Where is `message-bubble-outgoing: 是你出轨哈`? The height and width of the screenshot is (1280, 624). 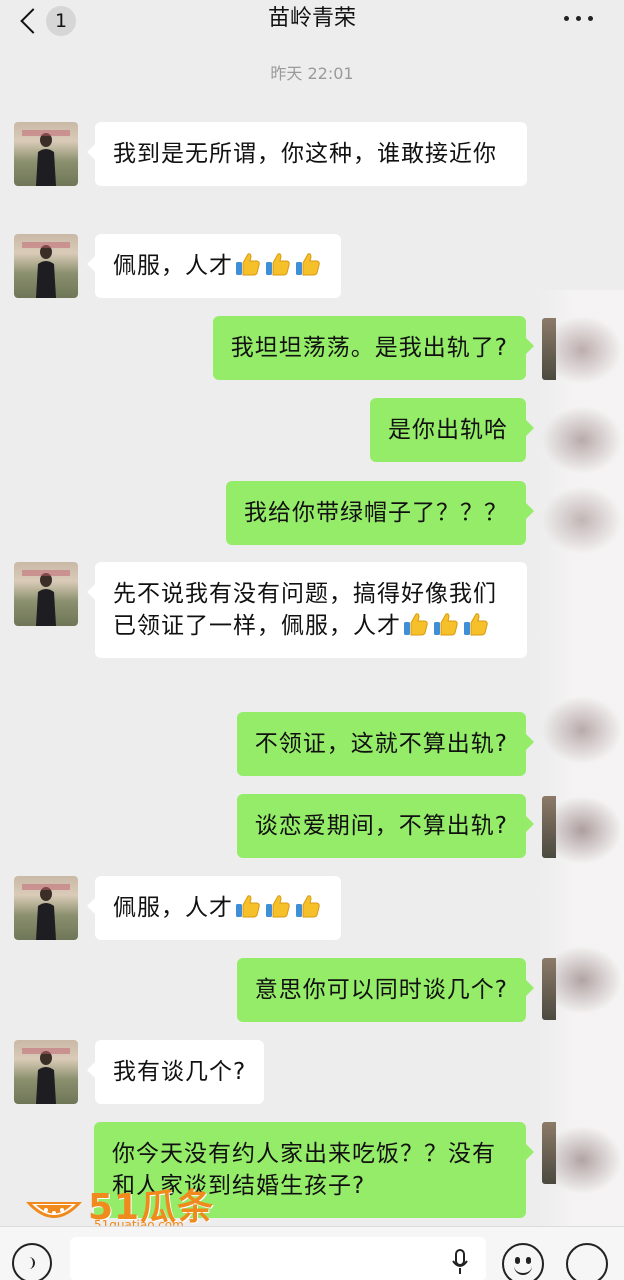 message-bubble-outgoing: 是你出轨哈 is located at coordinates (452, 430).